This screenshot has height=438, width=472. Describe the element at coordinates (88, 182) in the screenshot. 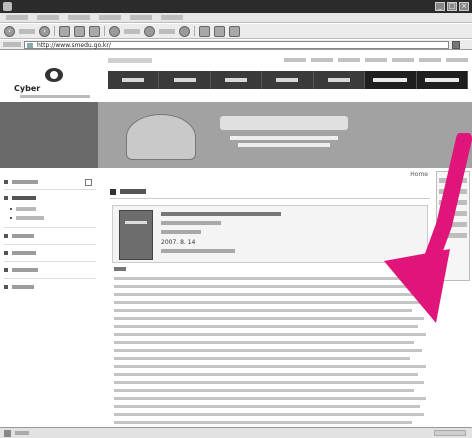

I see `expand-icon` at that location.